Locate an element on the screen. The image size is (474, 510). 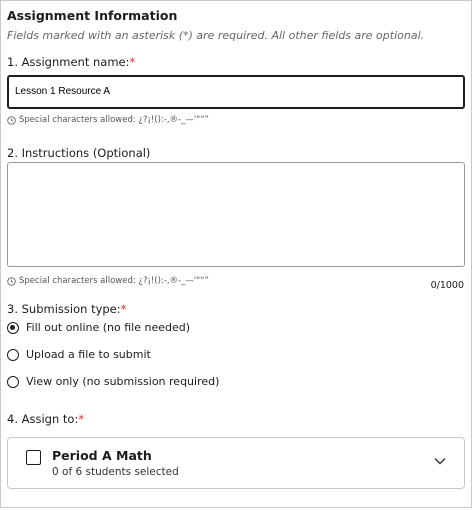
class-checkbox is located at coordinates (33, 457).